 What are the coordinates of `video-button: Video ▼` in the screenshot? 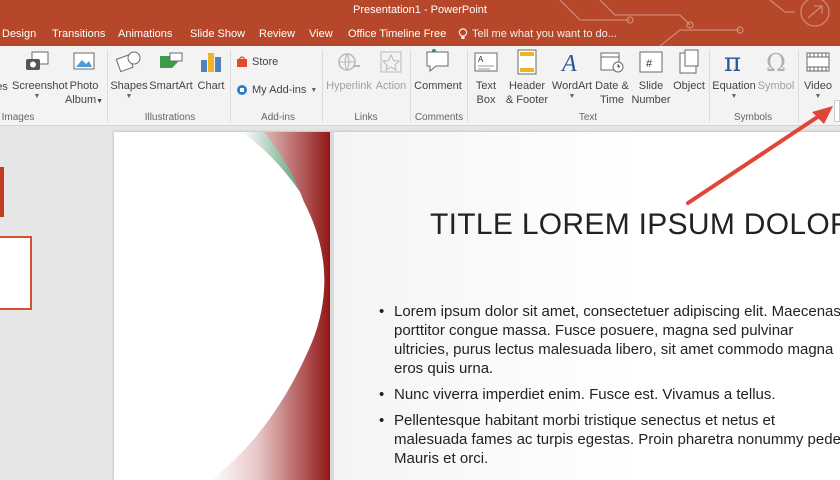 It's located at (818, 74).